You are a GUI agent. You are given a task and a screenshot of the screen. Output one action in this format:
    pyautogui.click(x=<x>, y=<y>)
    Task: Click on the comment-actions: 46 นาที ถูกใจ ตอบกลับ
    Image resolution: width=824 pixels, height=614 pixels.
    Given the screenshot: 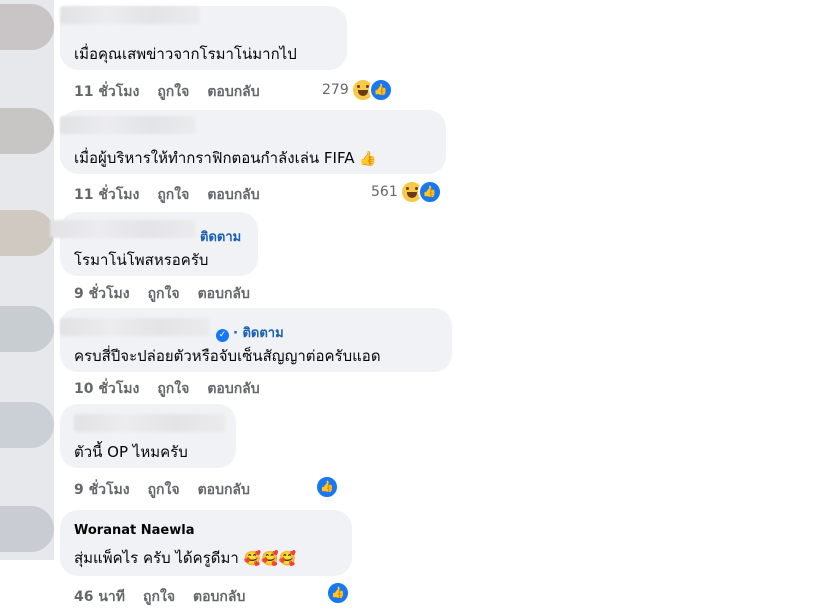 What is the action you would take?
    pyautogui.click(x=168, y=597)
    